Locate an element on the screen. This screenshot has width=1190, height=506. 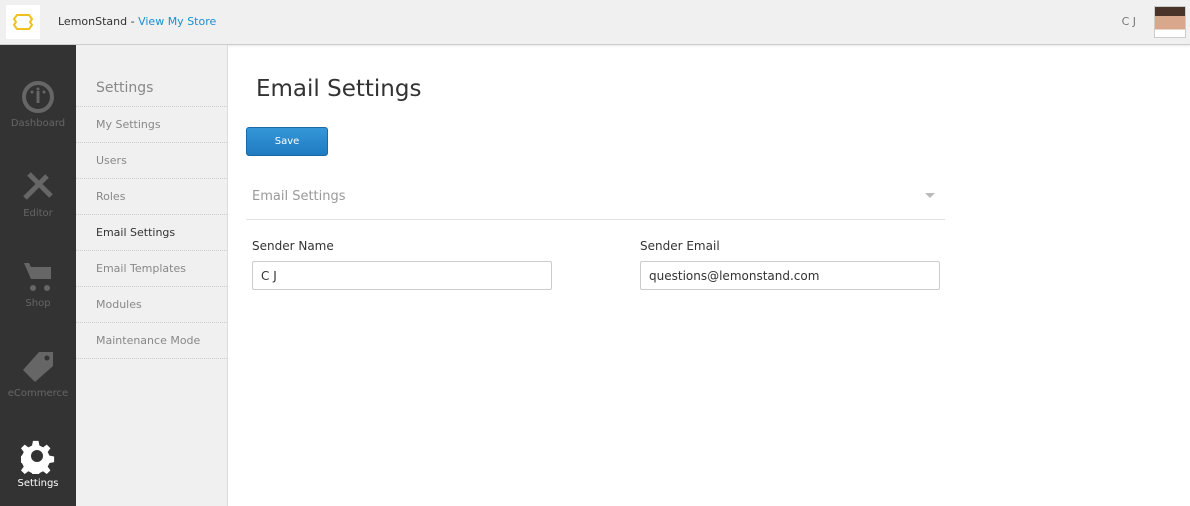
section-title: Email Settings is located at coordinates (299, 196).